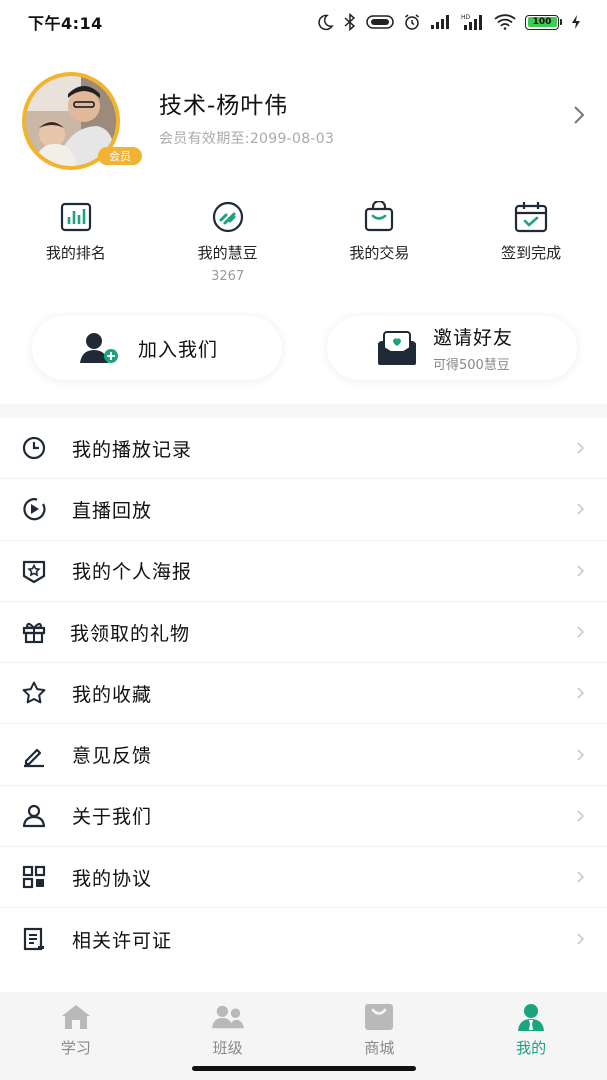 This screenshot has height=1080, width=607. Describe the element at coordinates (303, 878) in the screenshot. I see `menu-item-agreement: 我的协议` at that location.